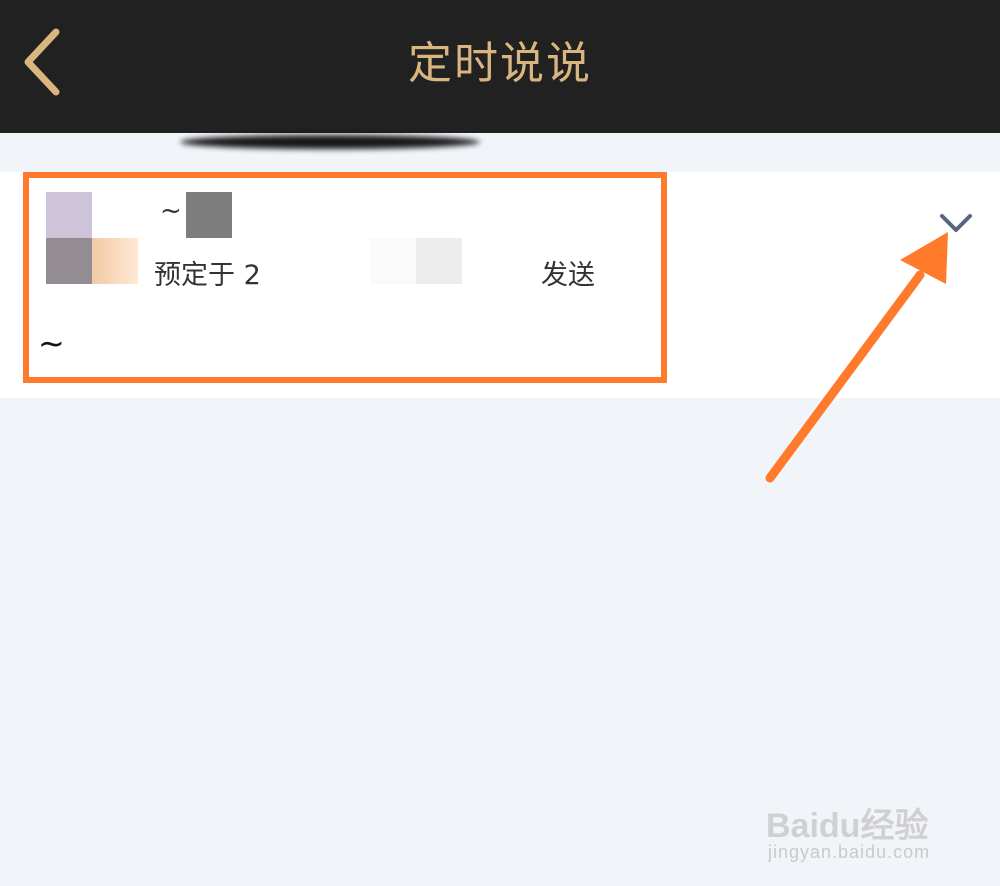 The width and height of the screenshot is (1000, 886). I want to click on watermark-brand: Baidu经验, so click(847, 826).